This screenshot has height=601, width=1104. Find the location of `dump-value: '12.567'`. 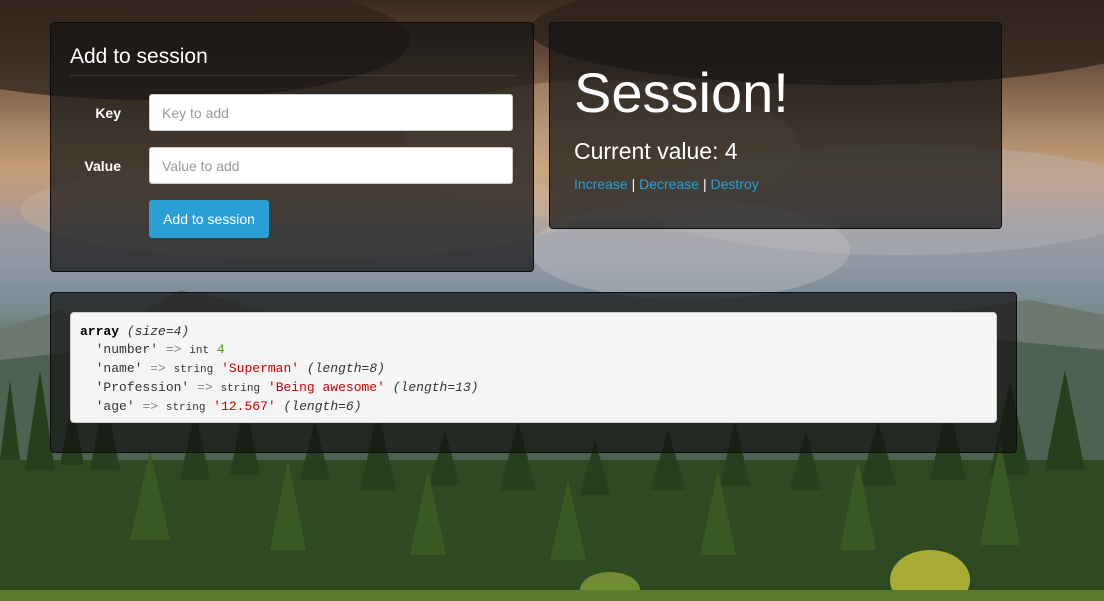

dump-value: '12.567' is located at coordinates (244, 406).